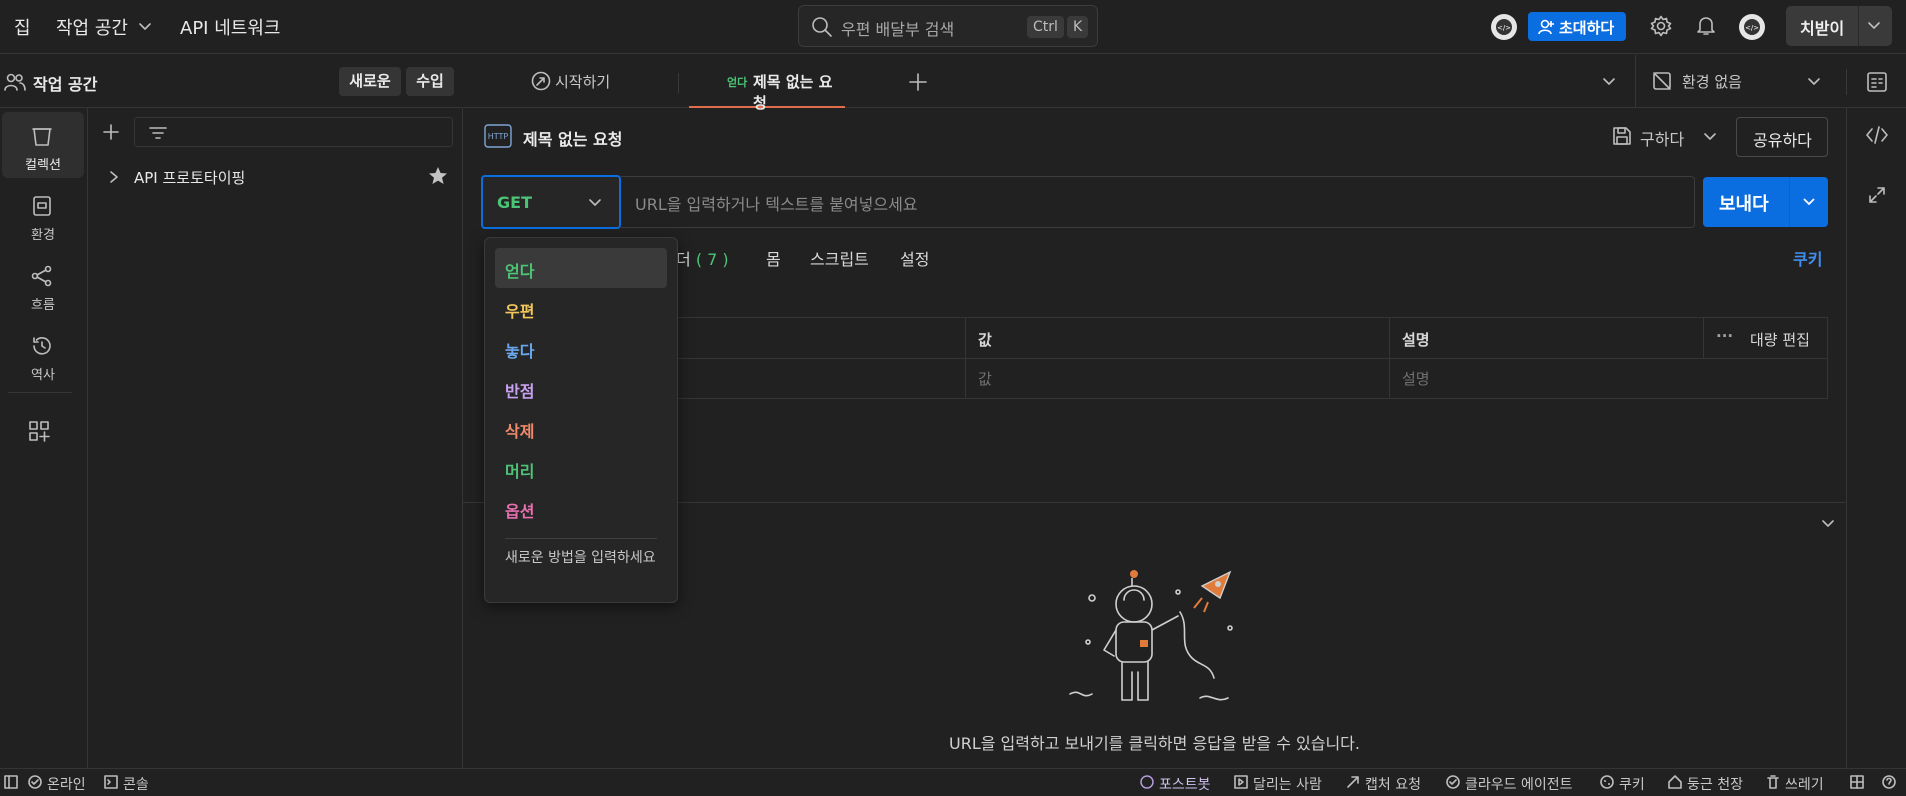  I want to click on capture-icon, so click(1353, 782).